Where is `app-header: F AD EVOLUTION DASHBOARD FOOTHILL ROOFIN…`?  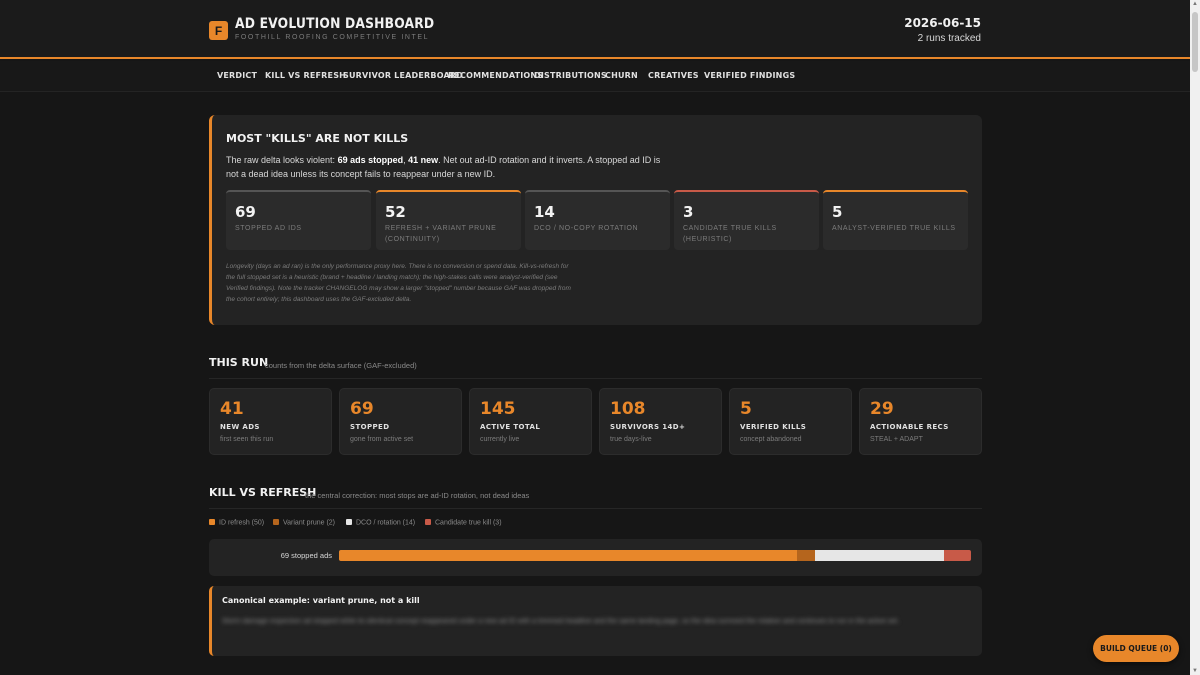 app-header: F AD EVOLUTION DASHBOARD FOOTHILL ROOFIN… is located at coordinates (595, 29).